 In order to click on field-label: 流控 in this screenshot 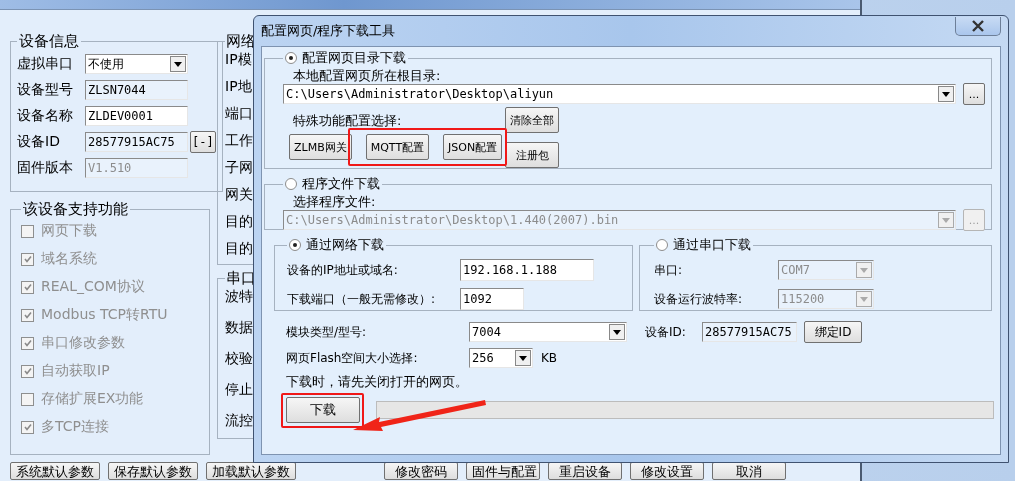, I will do `click(239, 421)`.